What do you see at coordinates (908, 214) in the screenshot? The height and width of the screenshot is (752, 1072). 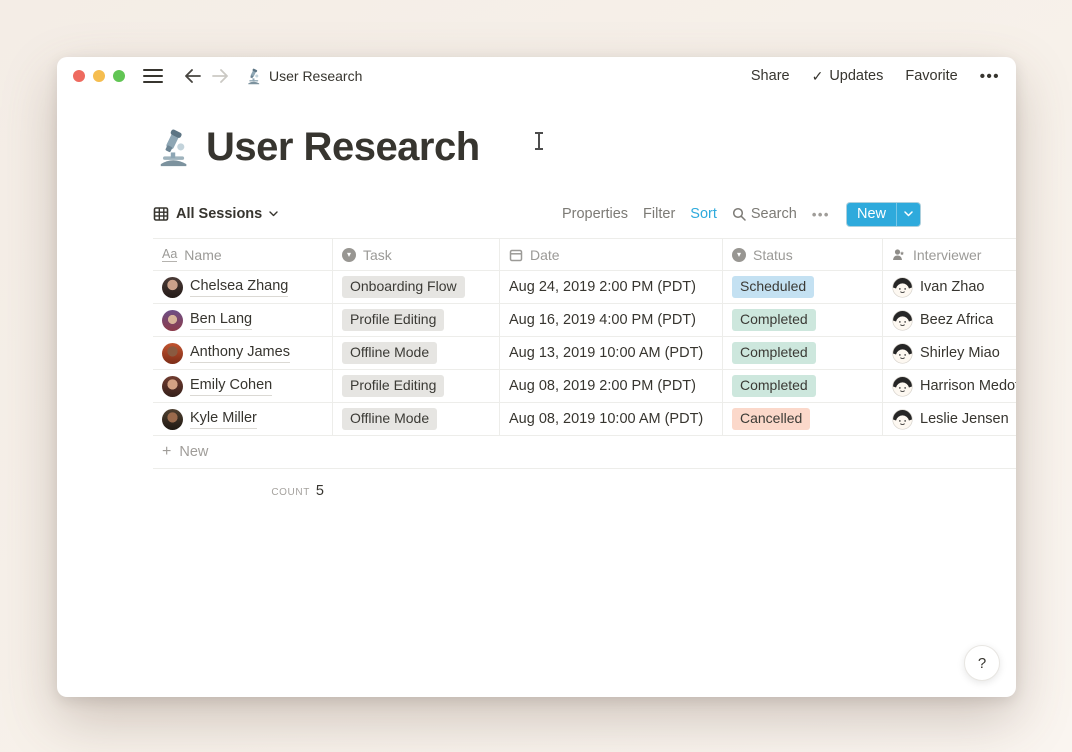 I see `new-button-caret` at bounding box center [908, 214].